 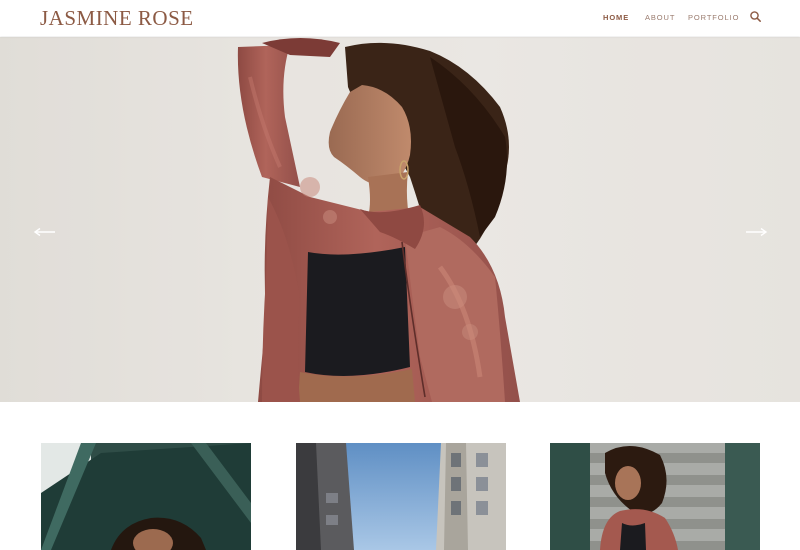 I want to click on nav-item-portfolio: PORTFOLIO, so click(x=713, y=17).